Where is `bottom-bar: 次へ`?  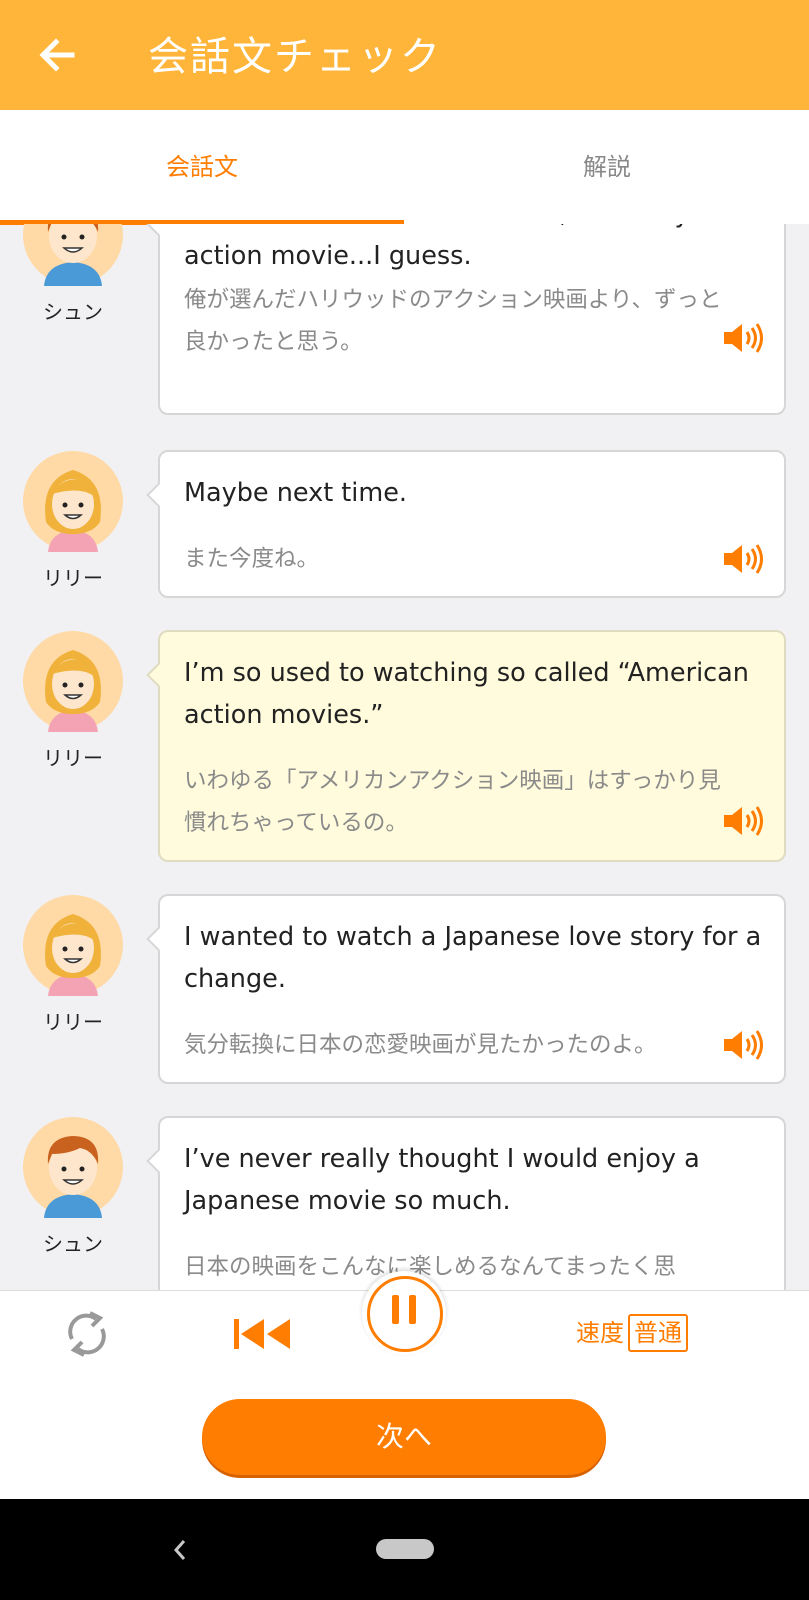
bottom-bar: 次へ is located at coordinates (404, 1438).